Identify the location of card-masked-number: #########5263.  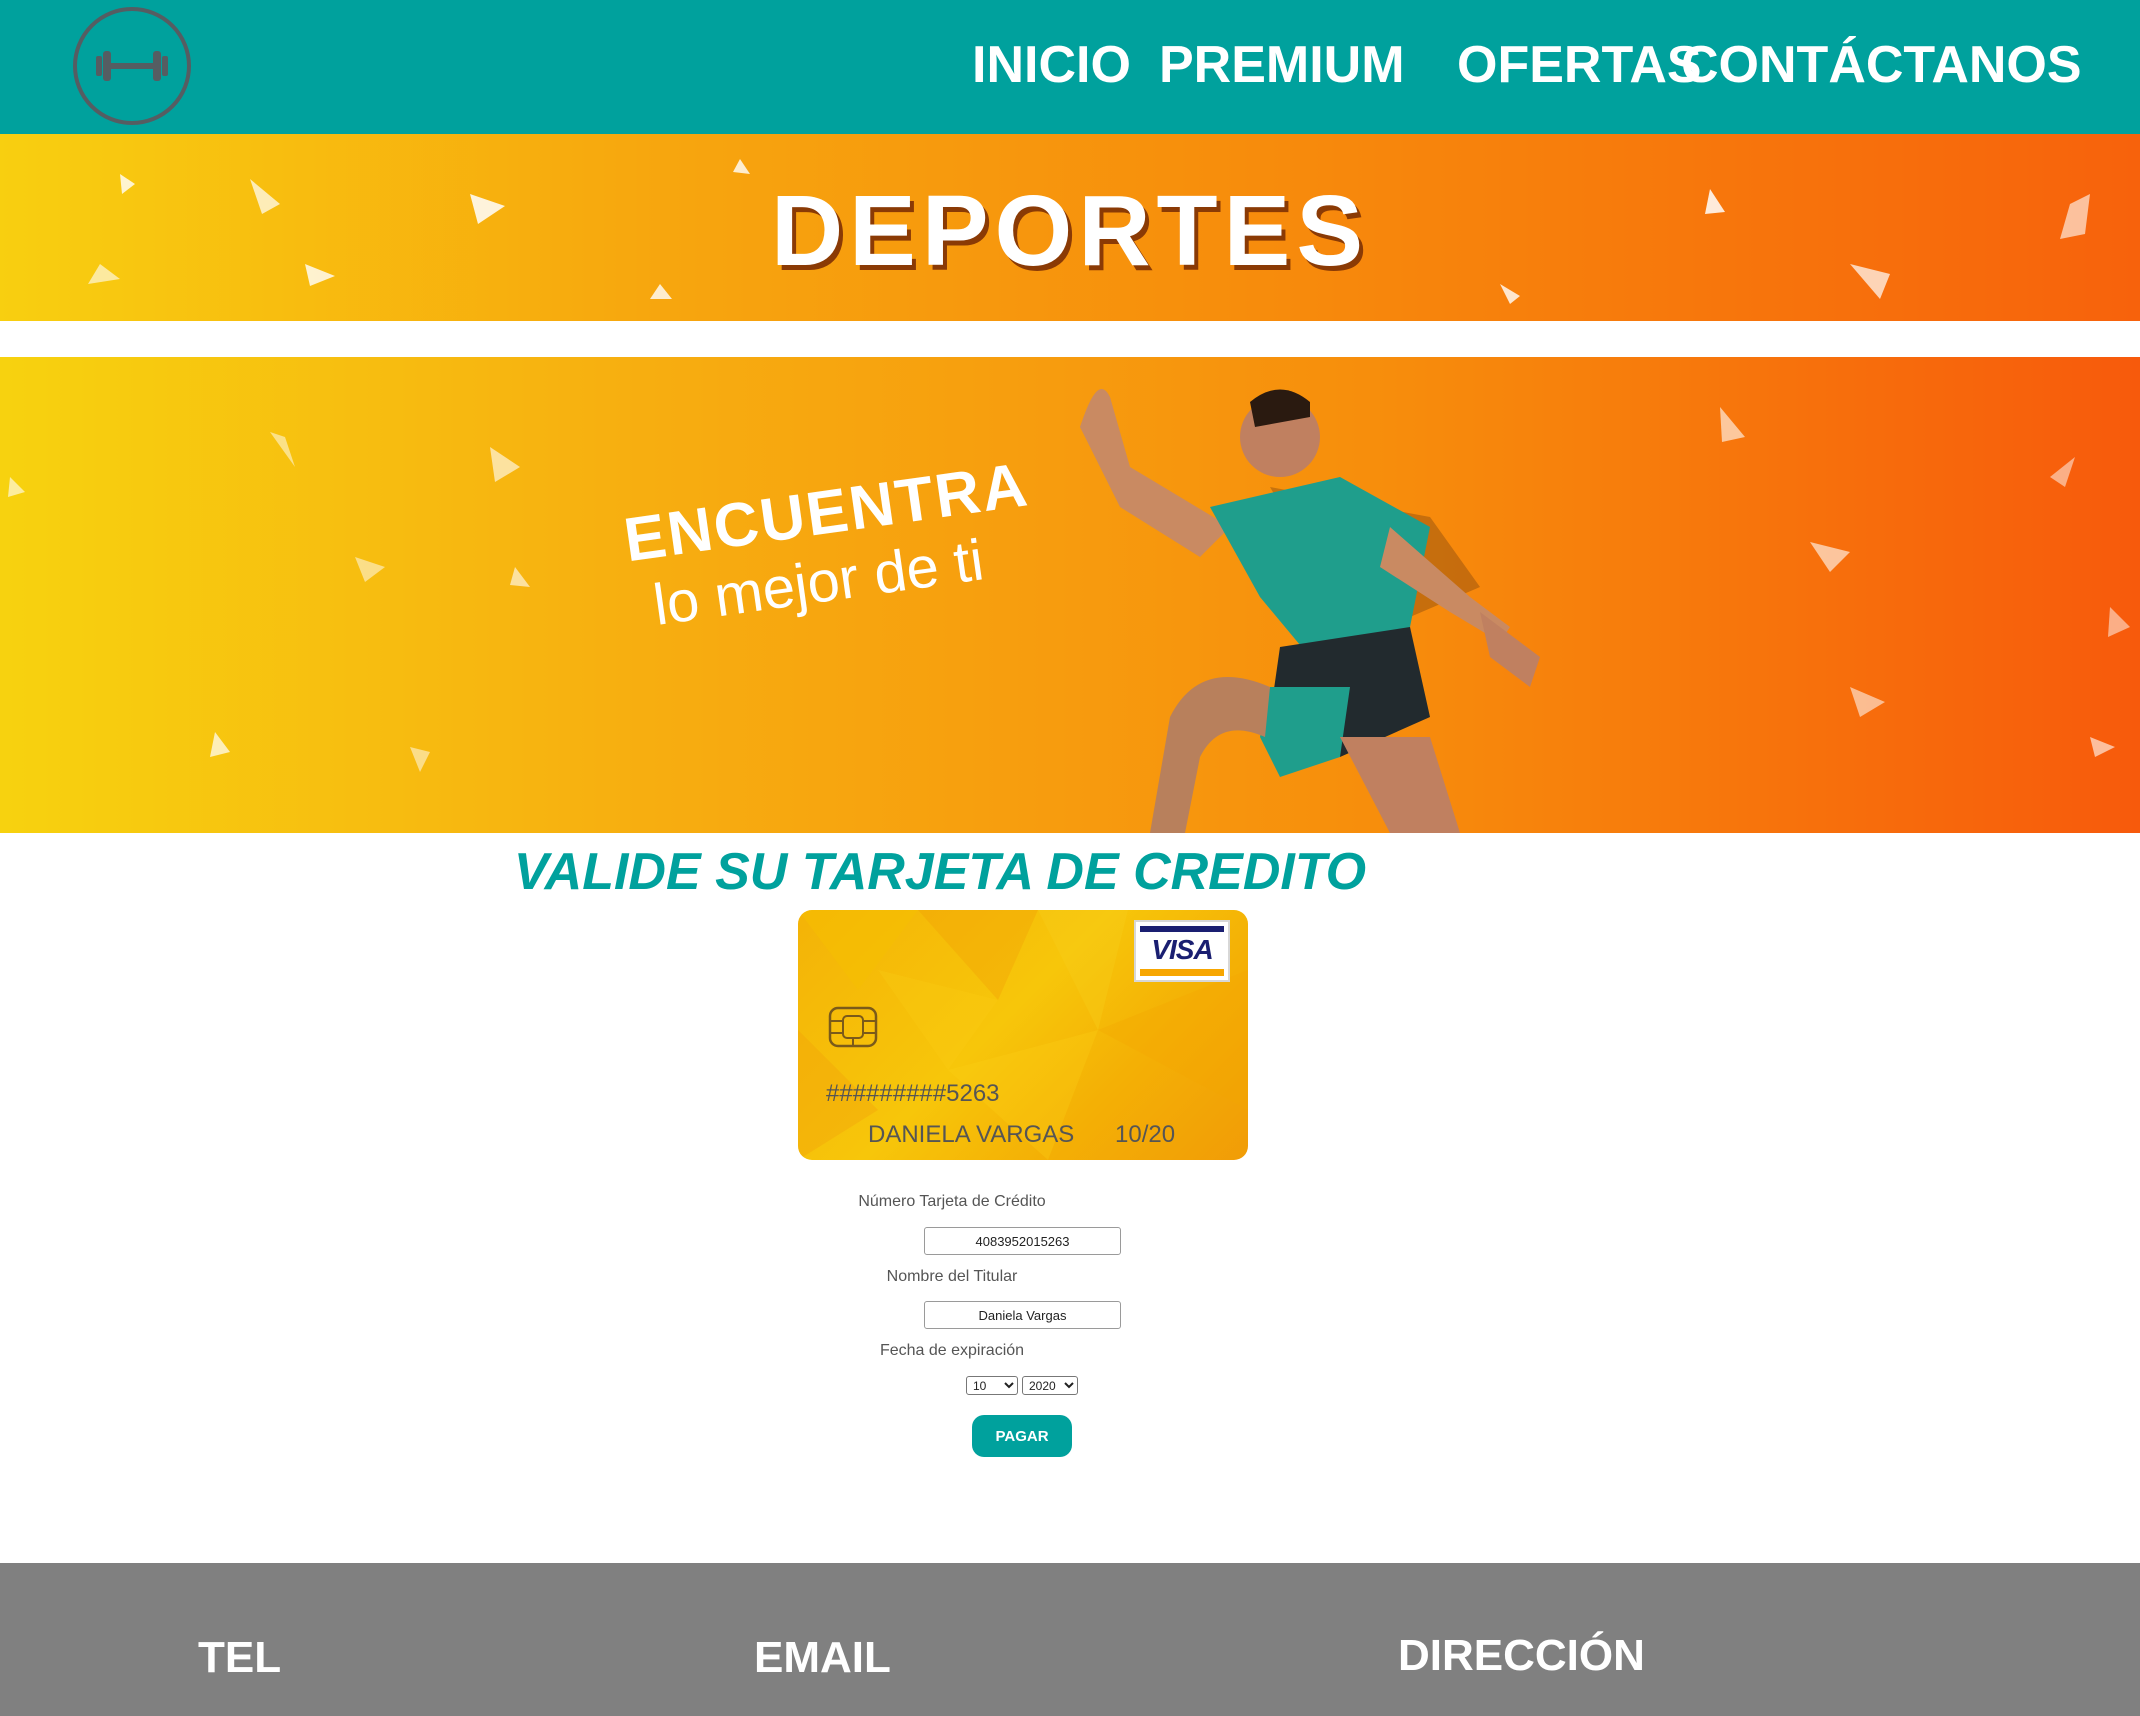
(913, 1093).